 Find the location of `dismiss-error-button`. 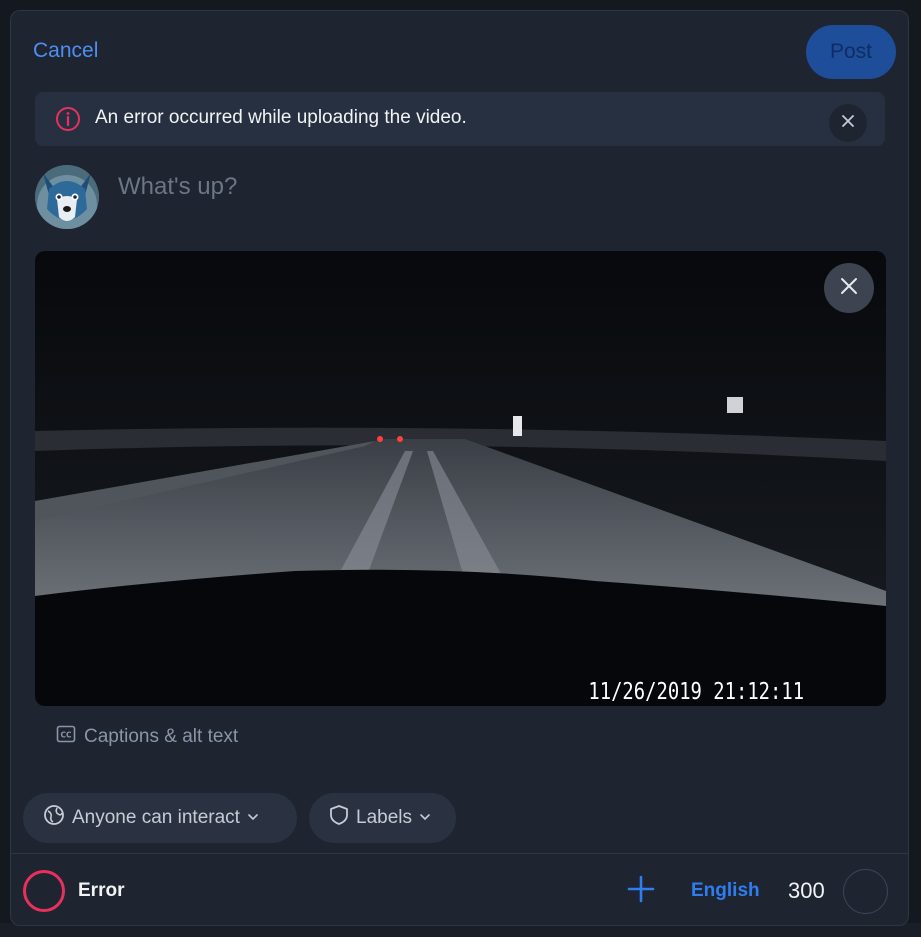

dismiss-error-button is located at coordinates (848, 123).